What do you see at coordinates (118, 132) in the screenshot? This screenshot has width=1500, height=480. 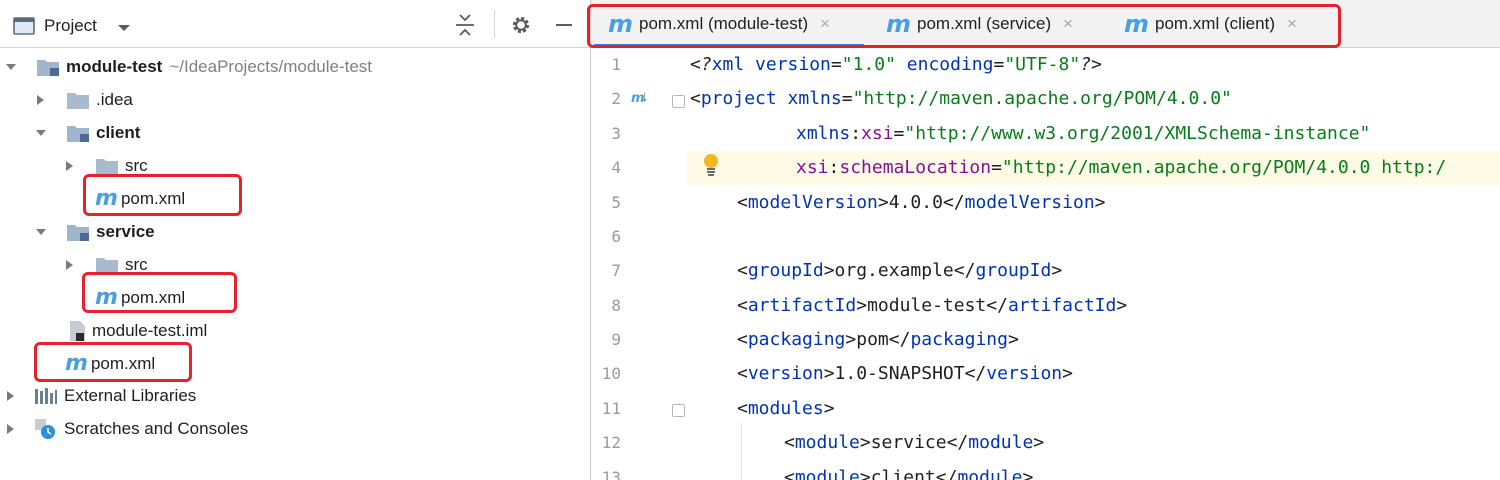 I see `tree-item-label: client` at bounding box center [118, 132].